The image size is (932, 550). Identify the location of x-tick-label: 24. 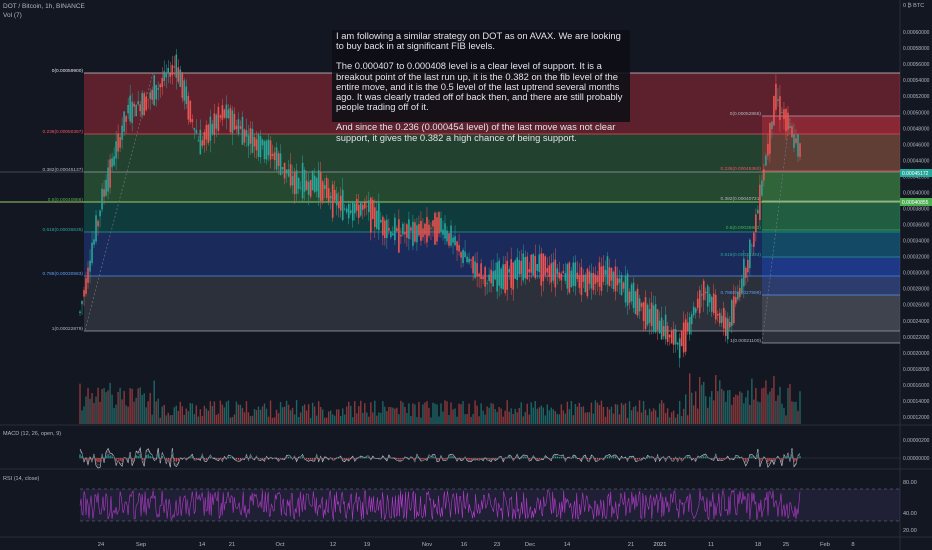
(101, 545).